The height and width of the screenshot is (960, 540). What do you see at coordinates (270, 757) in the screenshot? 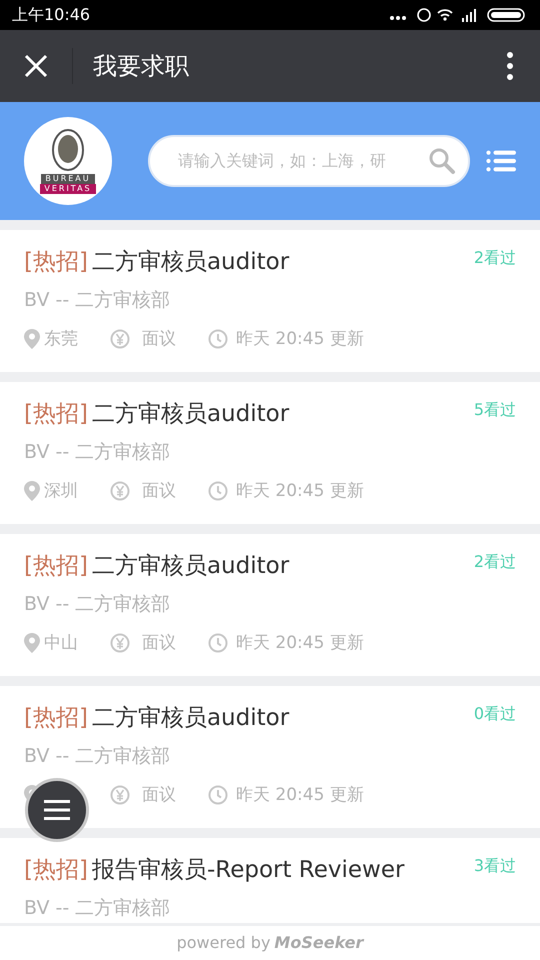
I see `job-card: [热招] 二方审核员auditor 0看过 BV -- 二方审核部 面议 昨天 20:45 更新` at bounding box center [270, 757].